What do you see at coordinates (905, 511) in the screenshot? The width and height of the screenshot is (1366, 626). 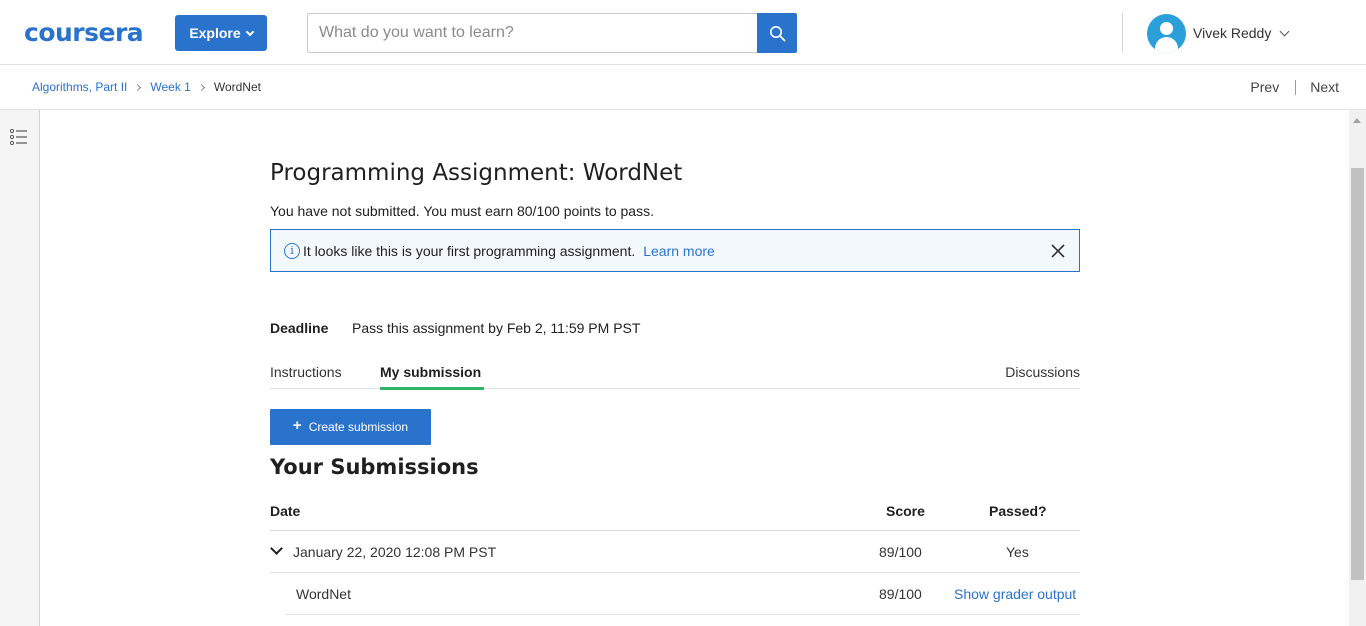 I see `column-header-score: Score` at bounding box center [905, 511].